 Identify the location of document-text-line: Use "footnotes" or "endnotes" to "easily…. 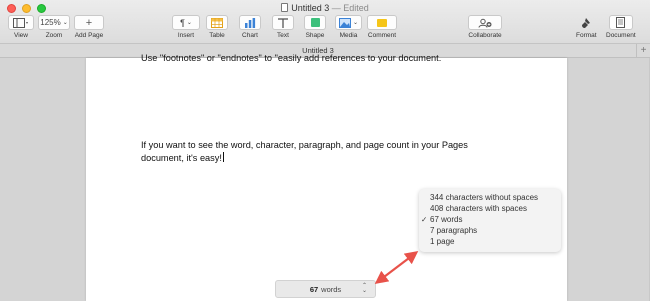
(291, 58).